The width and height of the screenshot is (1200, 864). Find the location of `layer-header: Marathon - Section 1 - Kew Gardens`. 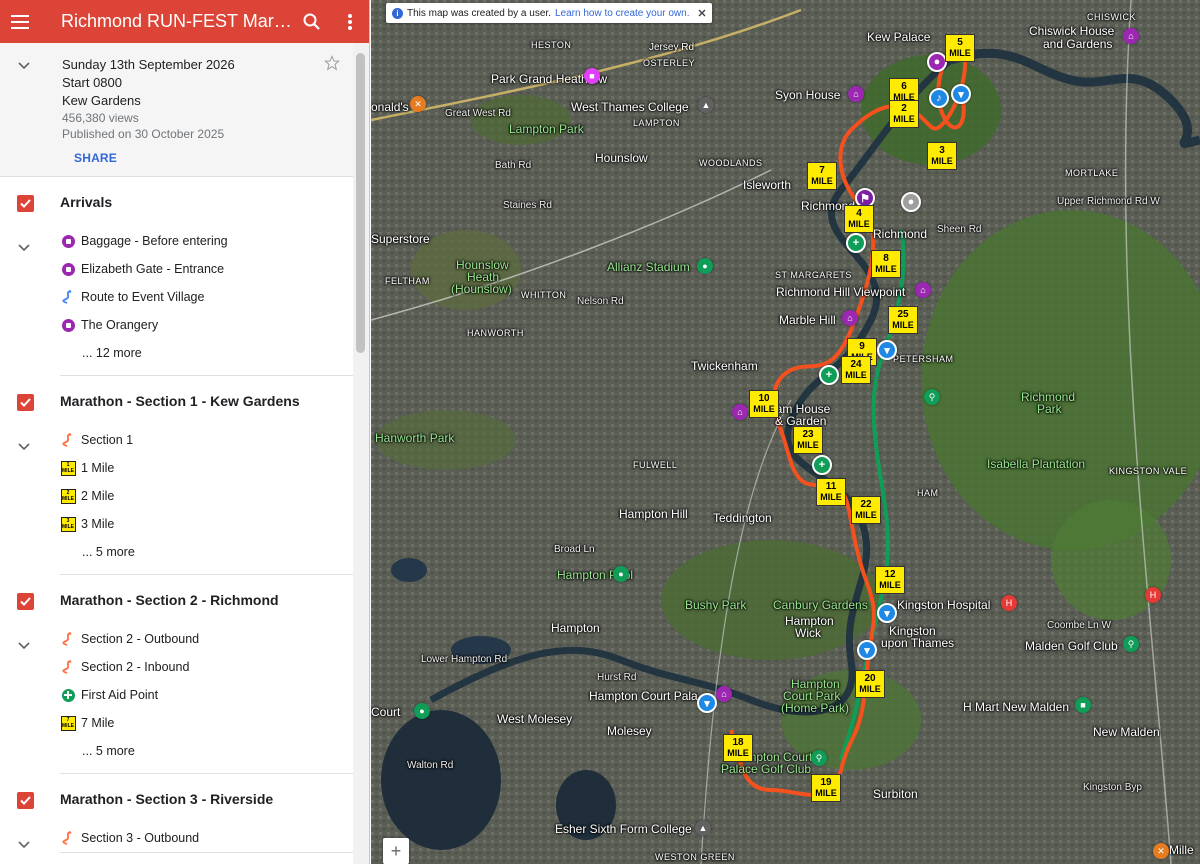

layer-header: Marathon - Section 1 - Kew Gardens is located at coordinates (207, 401).